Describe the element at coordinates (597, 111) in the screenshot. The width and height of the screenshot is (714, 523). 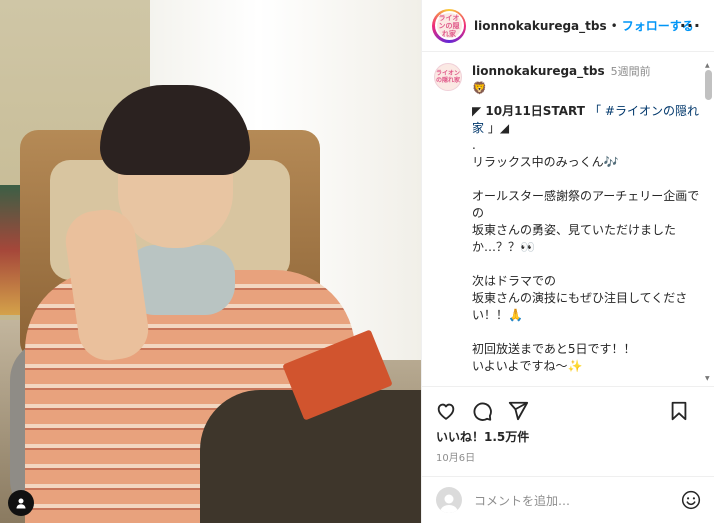
I see `caption-quote-open: 「` at that location.